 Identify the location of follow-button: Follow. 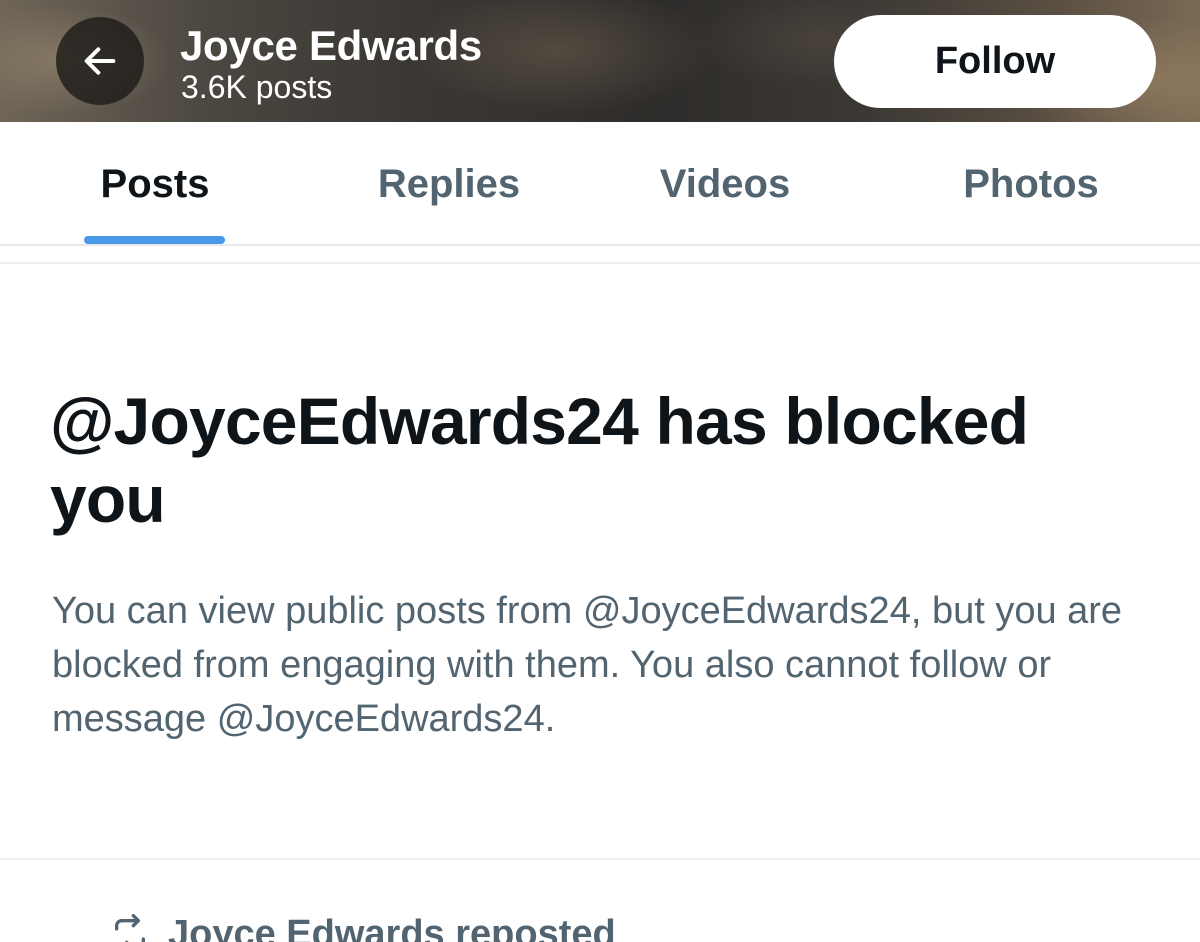
(995, 61).